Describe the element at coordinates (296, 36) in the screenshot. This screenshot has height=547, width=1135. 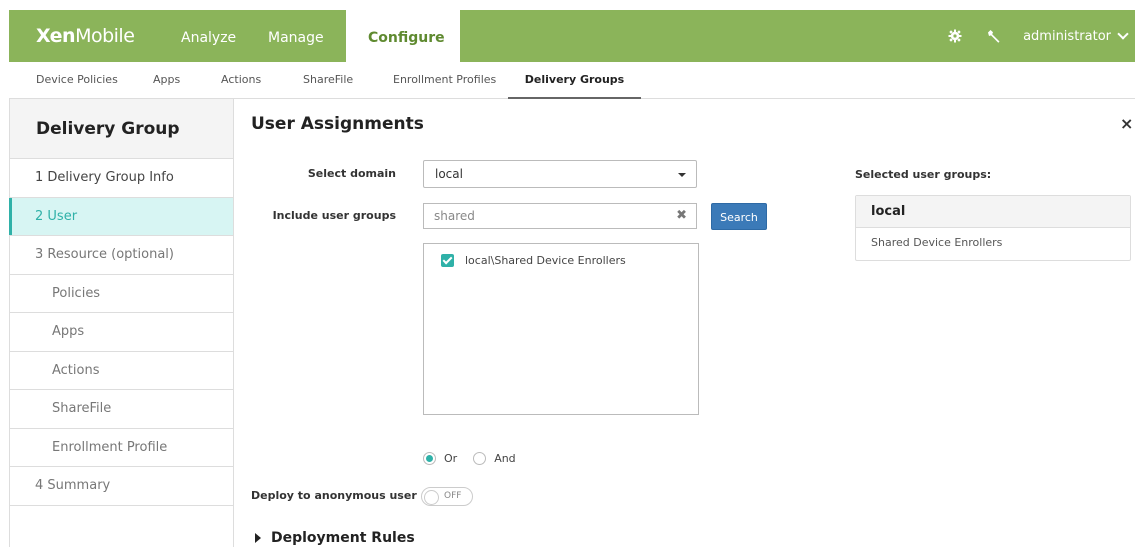
I see `nav-tab-manage: Manage` at that location.